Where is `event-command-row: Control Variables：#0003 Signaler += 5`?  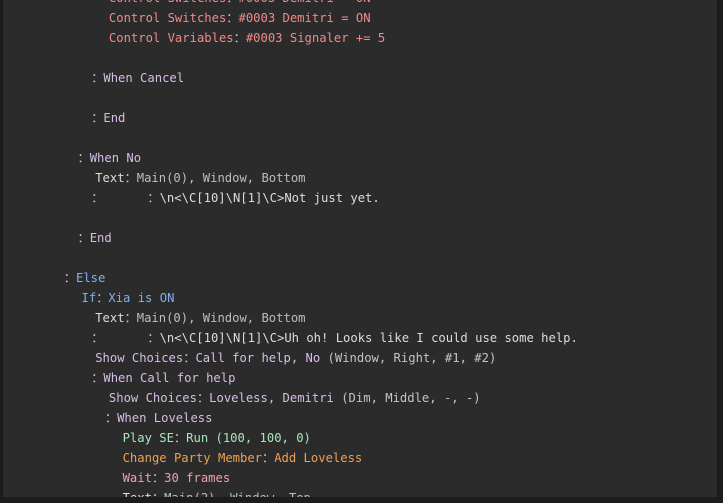 event-command-row: Control Variables：#0003 Signaler += 5 is located at coordinates (360, 38).